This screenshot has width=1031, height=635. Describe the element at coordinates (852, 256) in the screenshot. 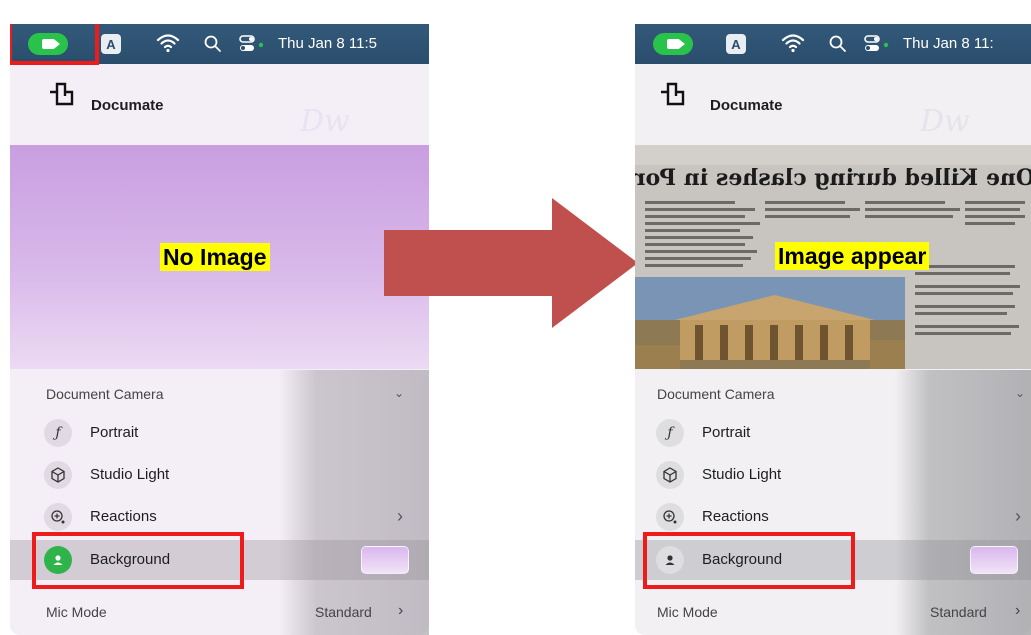

I see `annotation-label-image-appear: Image appear` at that location.